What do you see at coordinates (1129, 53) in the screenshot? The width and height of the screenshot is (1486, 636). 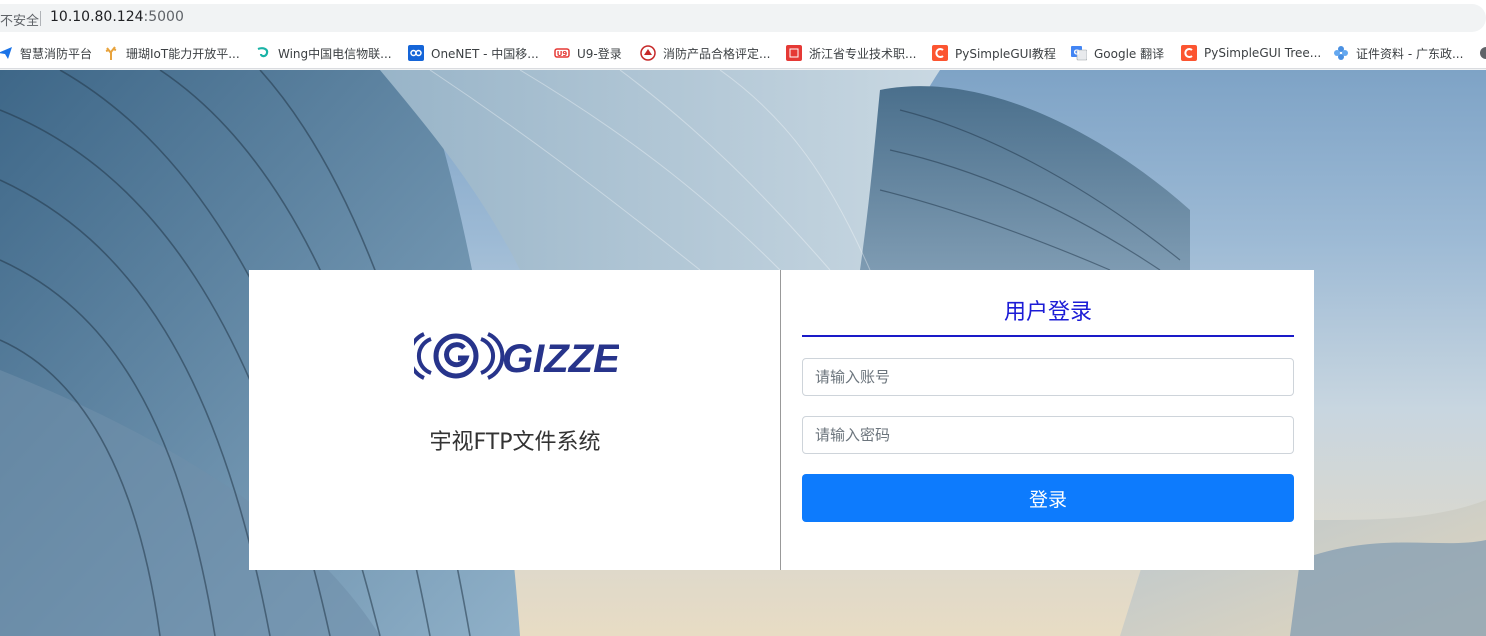 I see `bookmark-label: Google 翻译` at bounding box center [1129, 53].